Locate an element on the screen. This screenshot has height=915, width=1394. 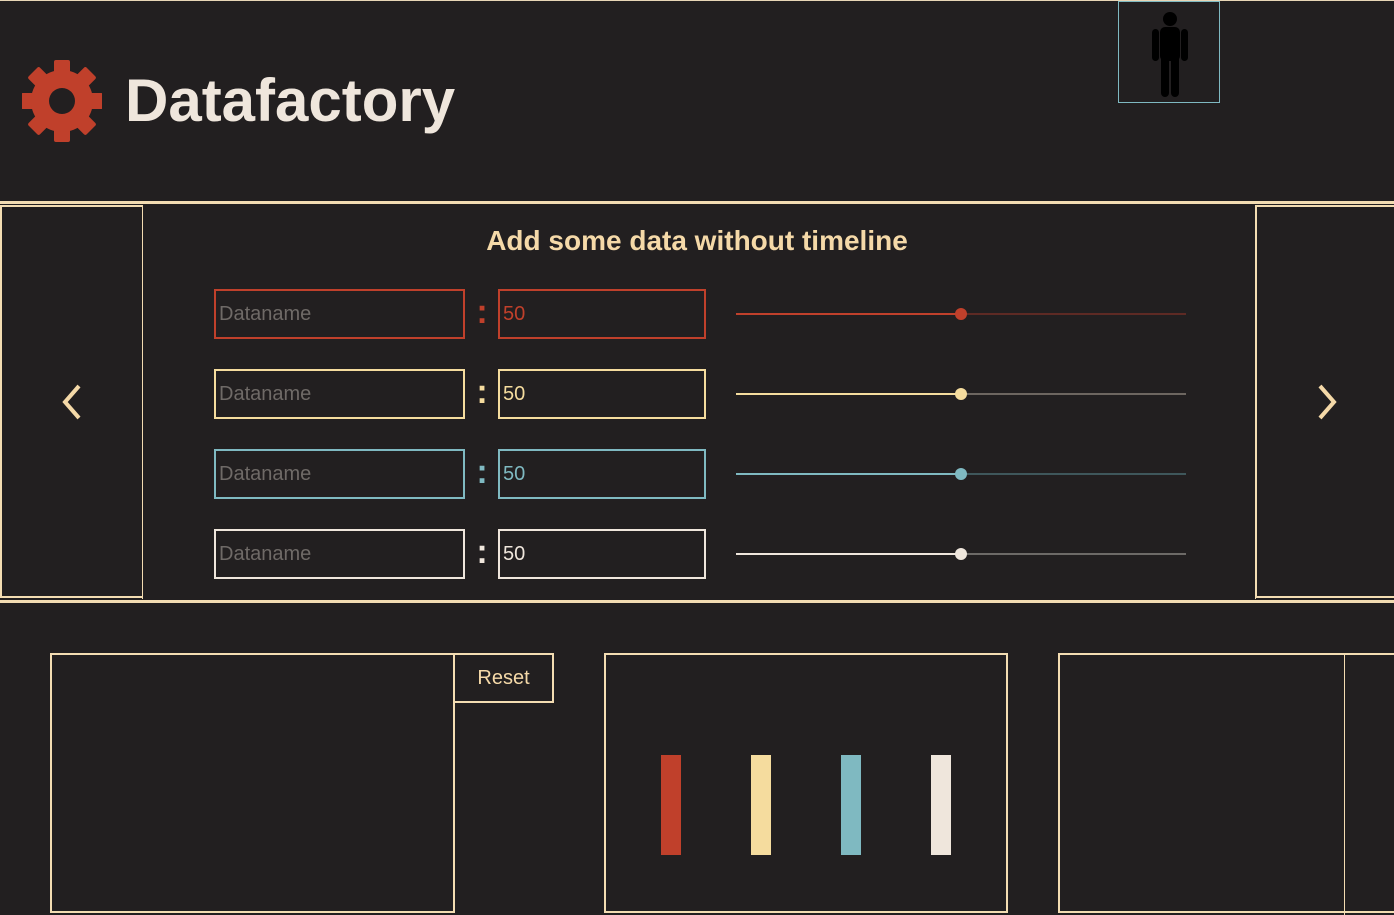
section-title: Add some data without timeline is located at coordinates (697, 240).